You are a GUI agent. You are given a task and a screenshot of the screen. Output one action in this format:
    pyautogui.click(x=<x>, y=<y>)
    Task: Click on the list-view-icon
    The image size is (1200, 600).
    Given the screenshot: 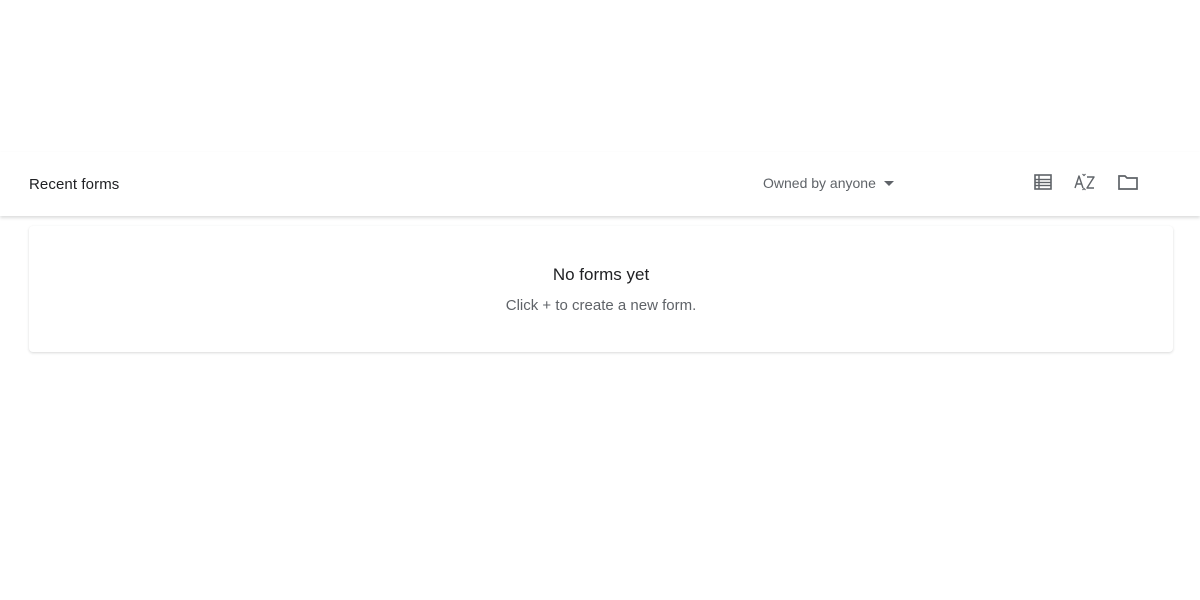 What is the action you would take?
    pyautogui.click(x=1043, y=182)
    